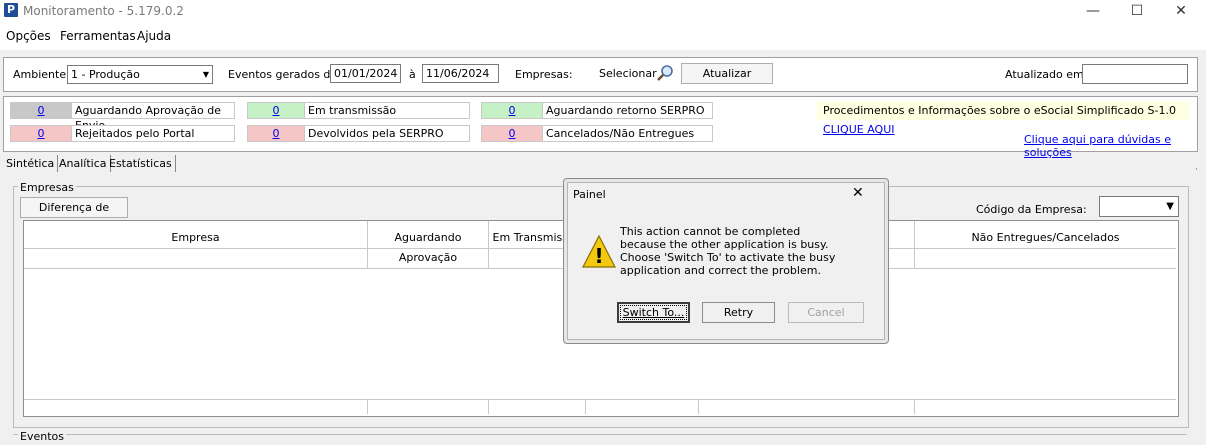  What do you see at coordinates (628, 110) in the screenshot?
I see `aguardando-retorno-label: Aguardando retorno SERPRO` at bounding box center [628, 110].